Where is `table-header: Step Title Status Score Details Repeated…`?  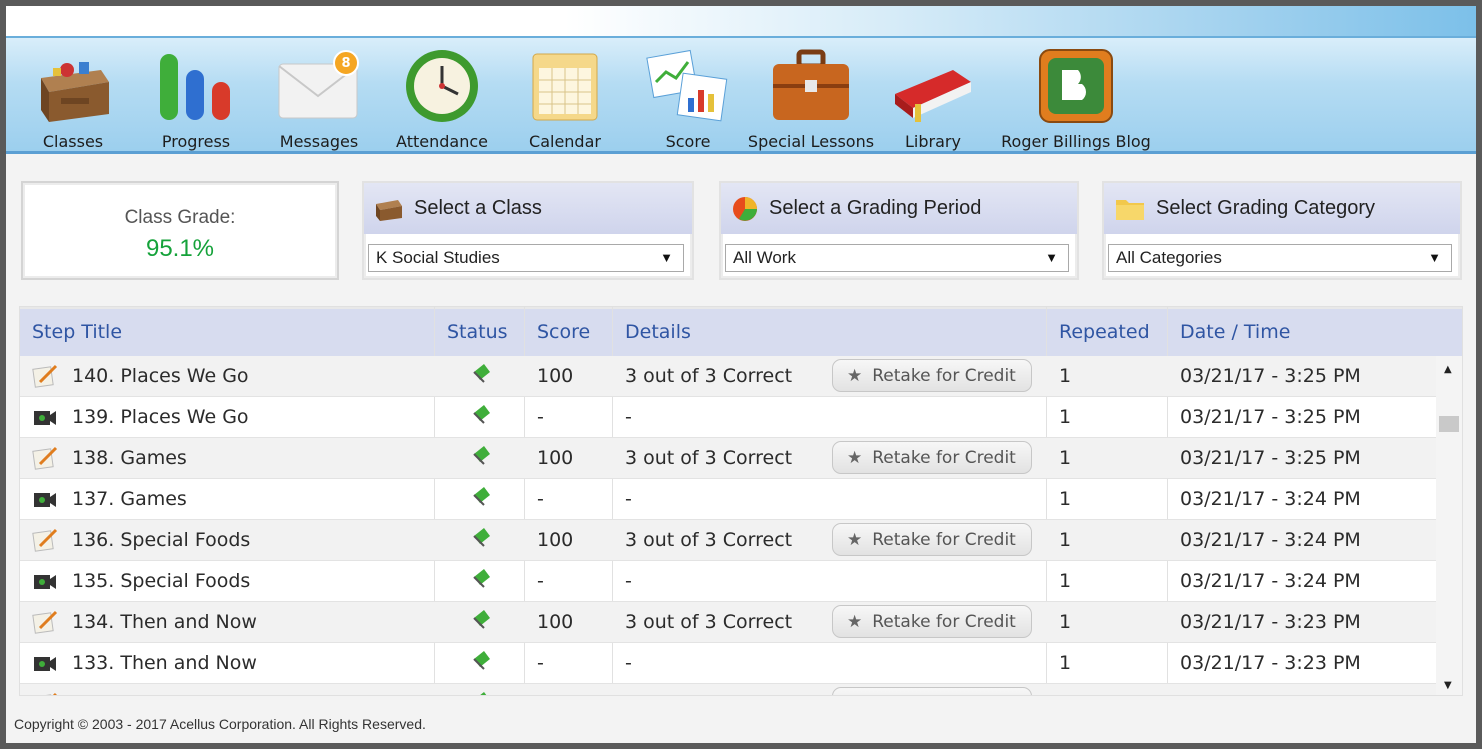 table-header: Step Title Status Score Details Repeated… is located at coordinates (741, 331).